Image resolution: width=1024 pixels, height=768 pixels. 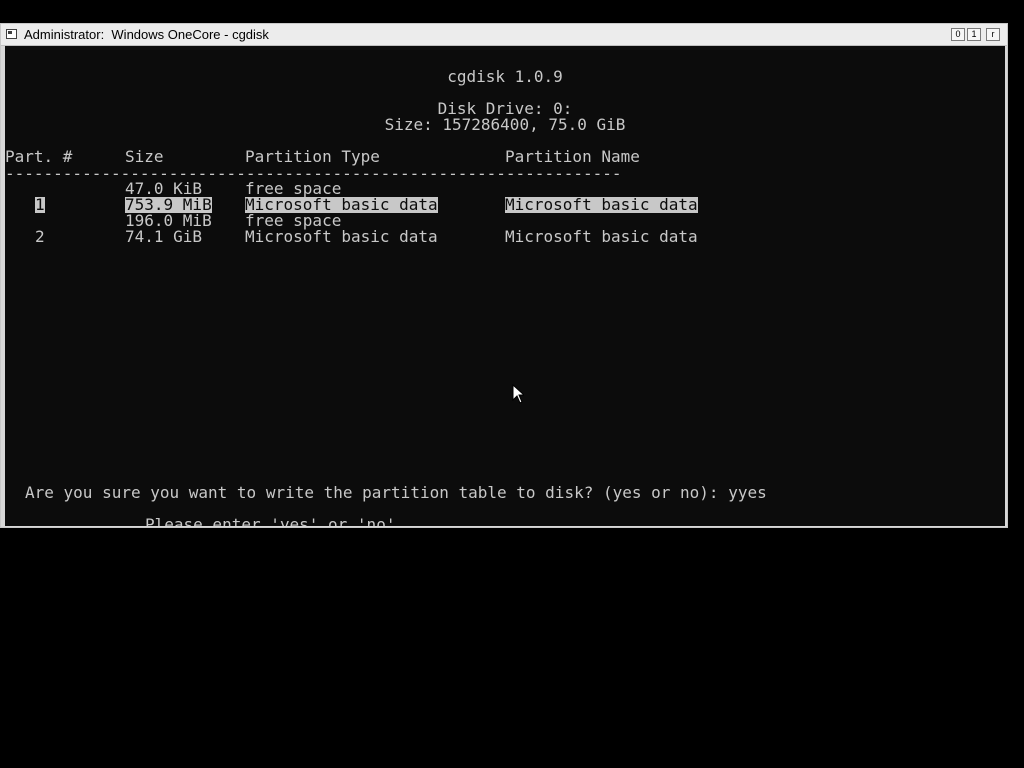 I want to click on row-1-part-number: 1, so click(x=40, y=204).